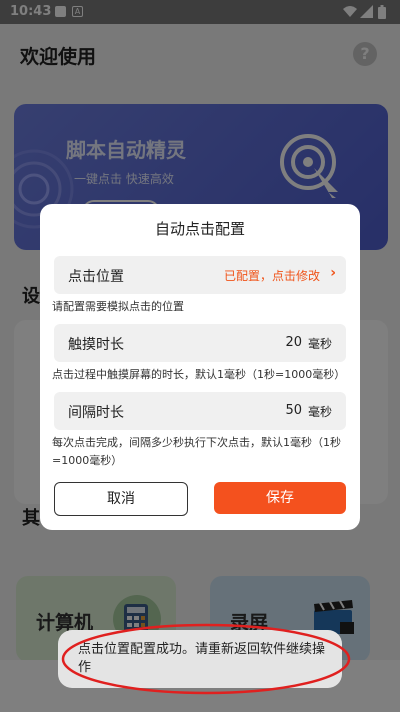  I want to click on dialog-title: 自动点击配置, so click(199, 229).